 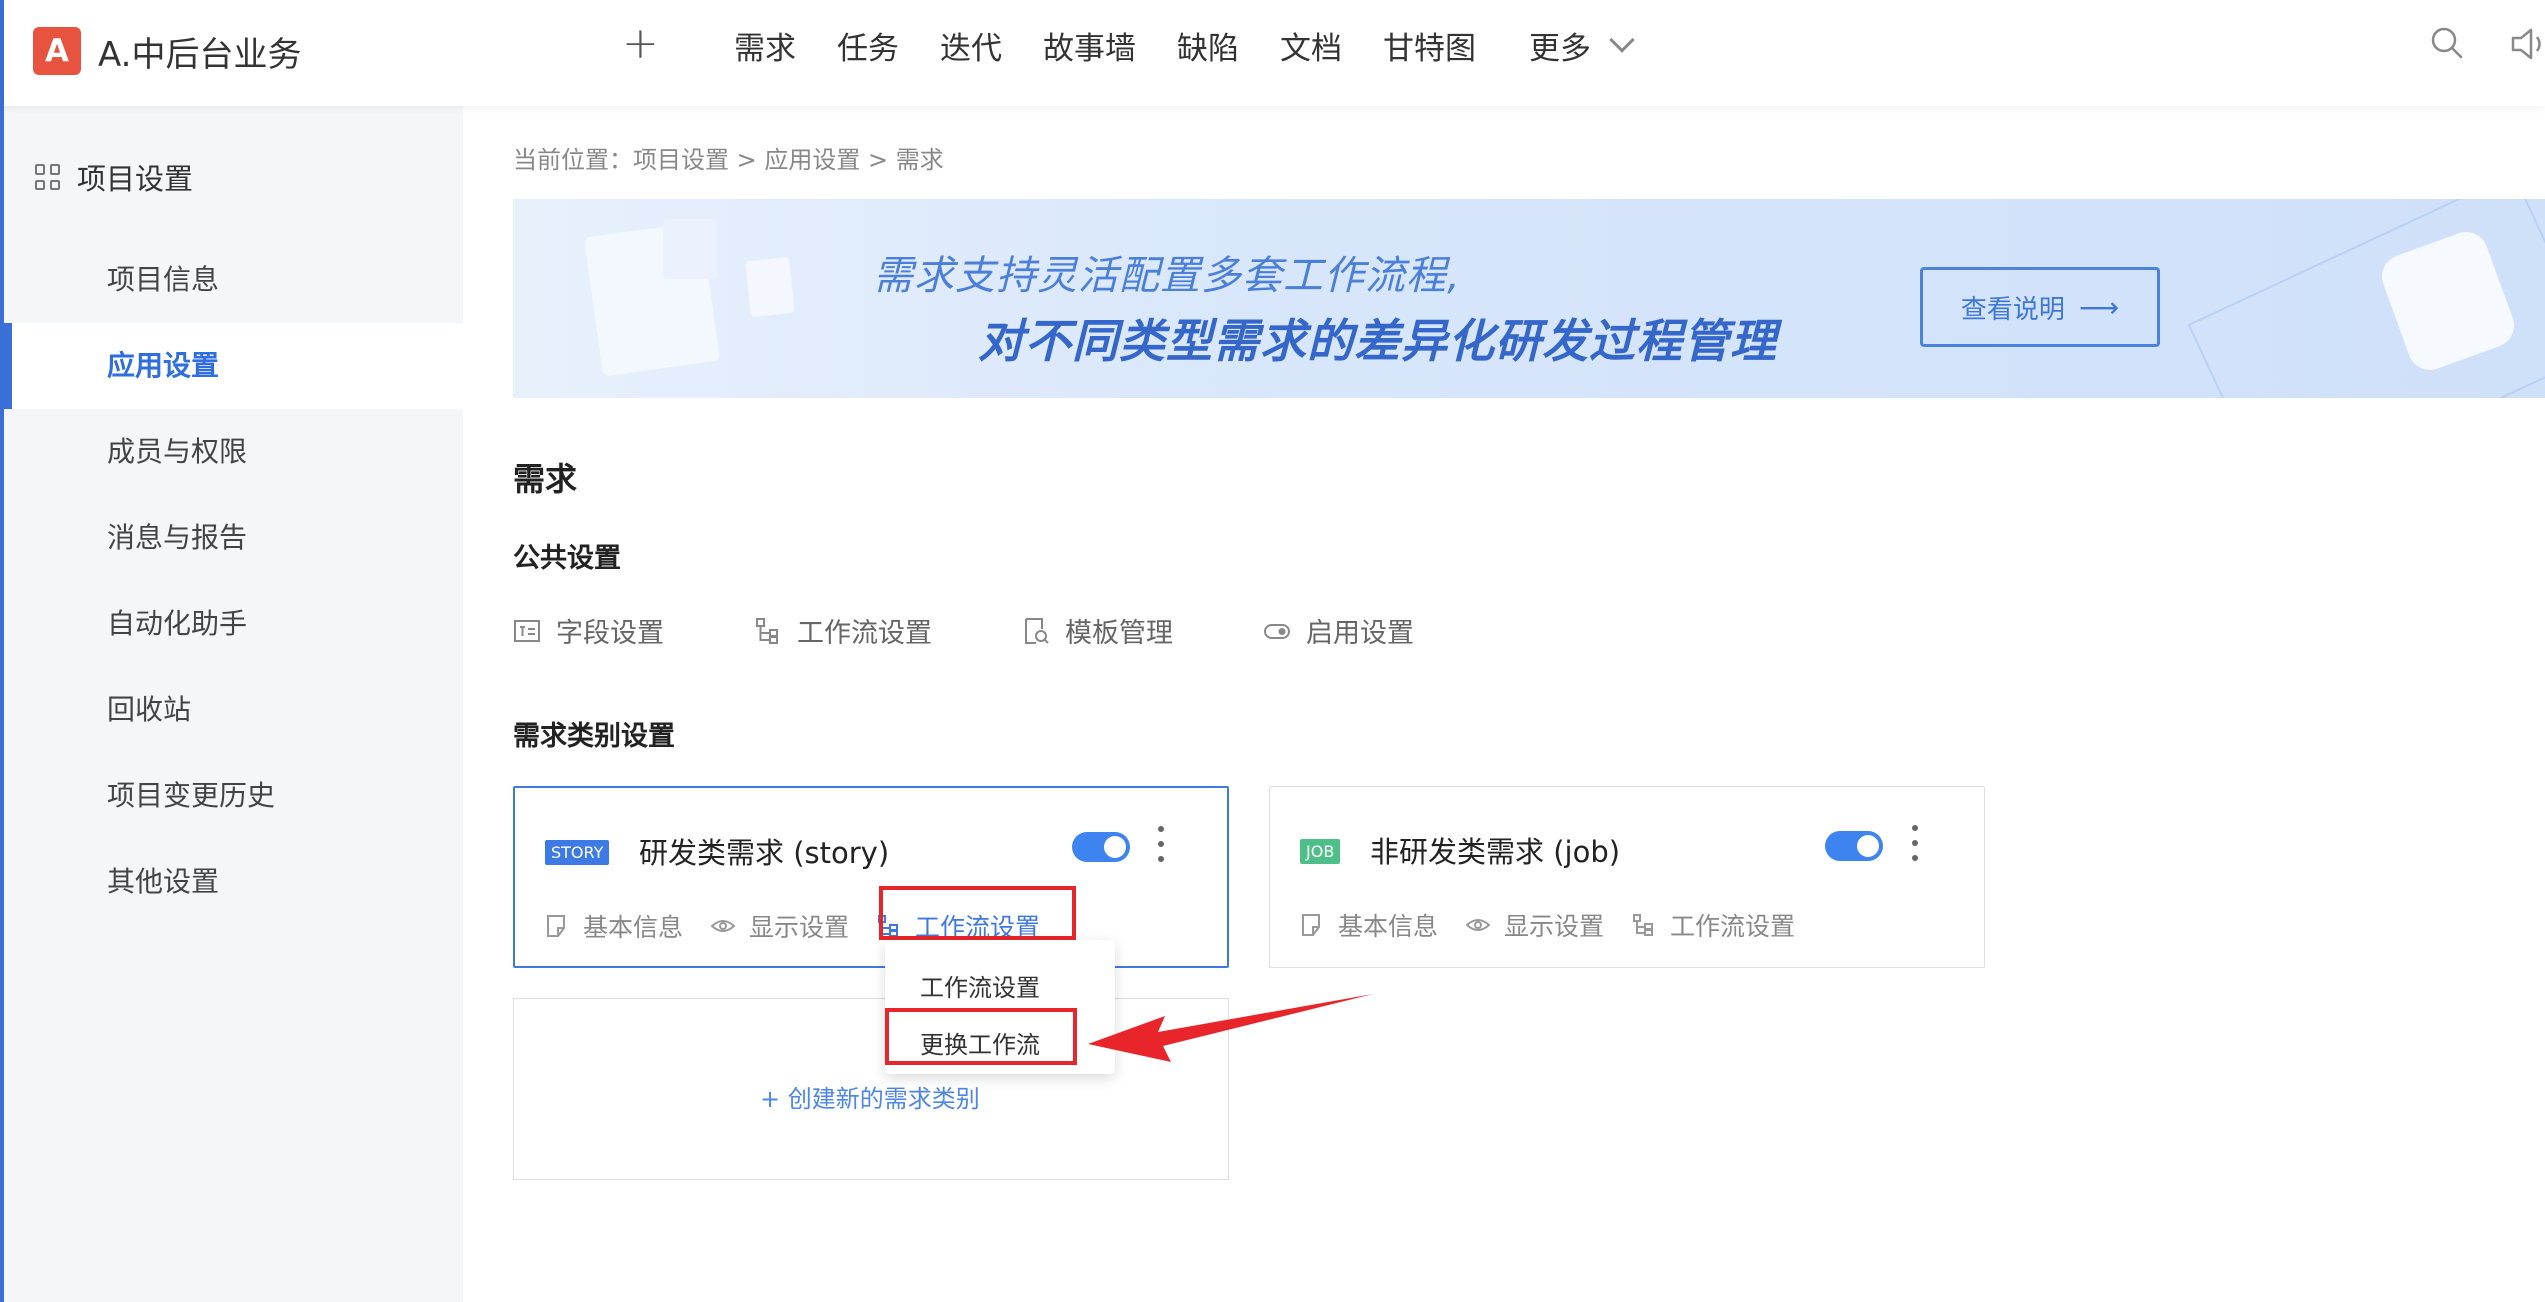 What do you see at coordinates (233, 452) in the screenshot?
I see `sidebar-item-members: 成员与权限` at bounding box center [233, 452].